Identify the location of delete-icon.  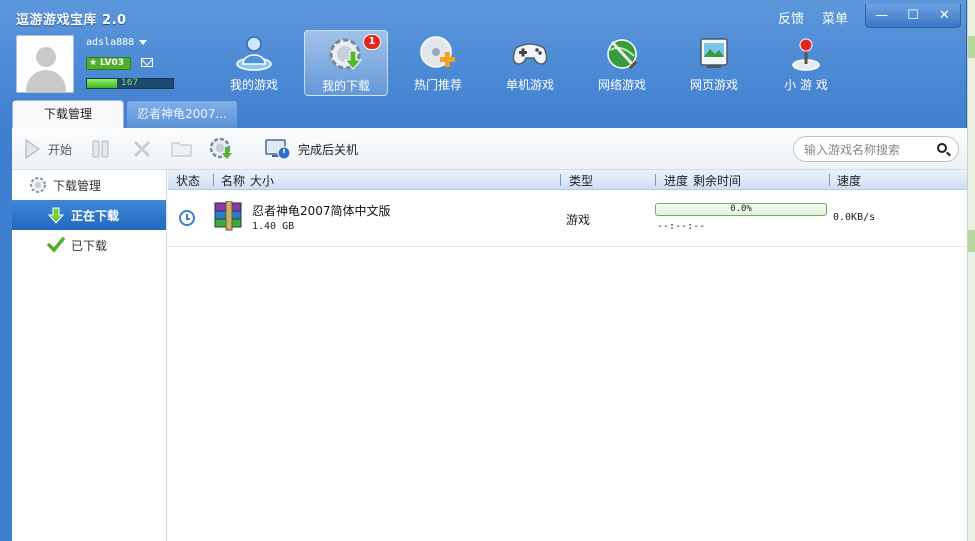
(142, 149).